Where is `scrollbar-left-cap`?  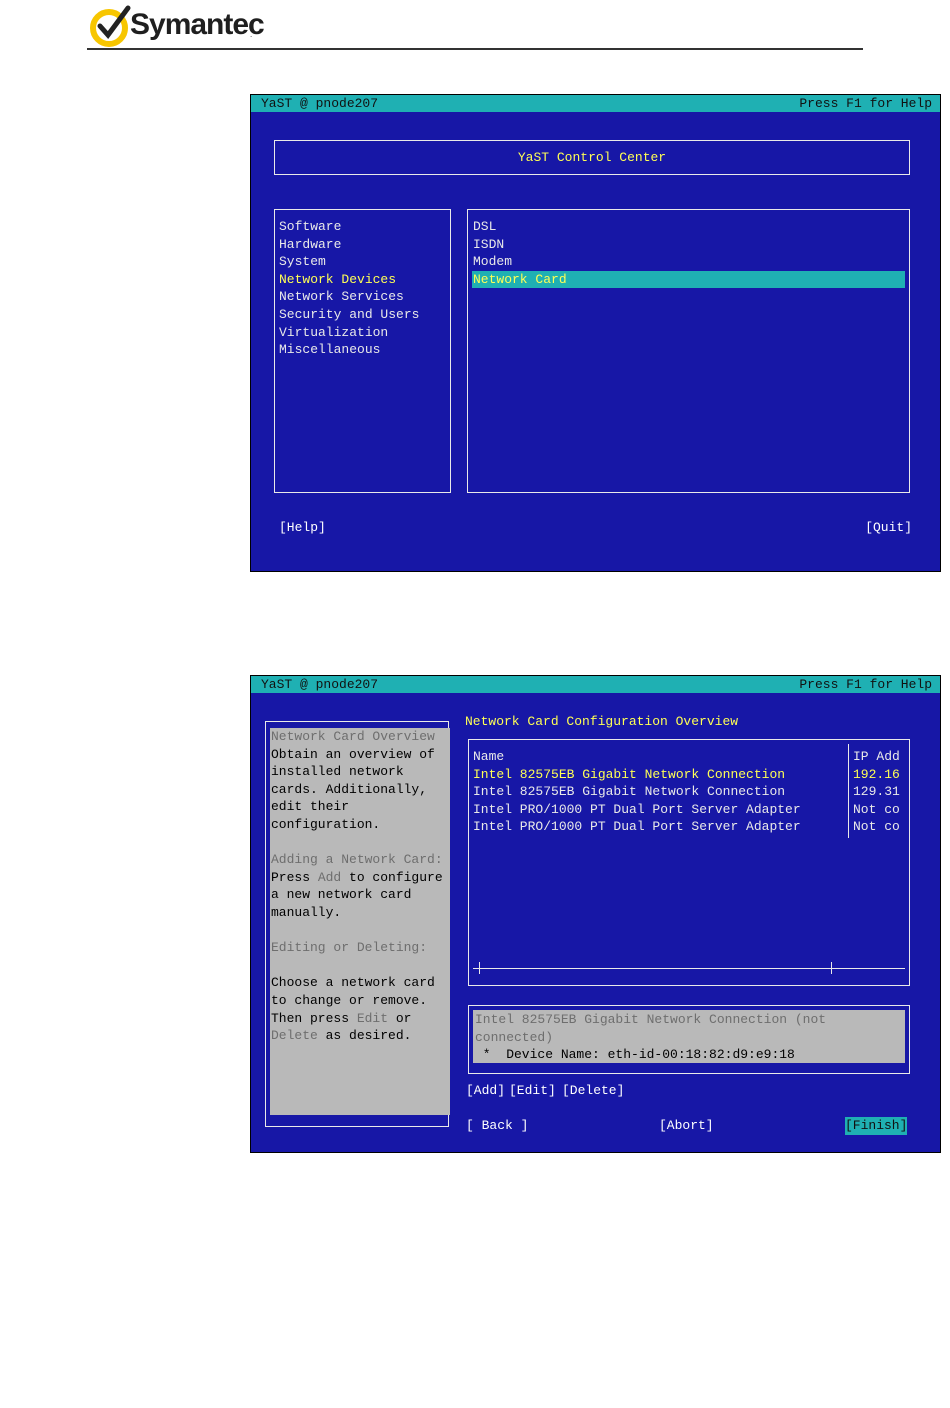 scrollbar-left-cap is located at coordinates (479, 968).